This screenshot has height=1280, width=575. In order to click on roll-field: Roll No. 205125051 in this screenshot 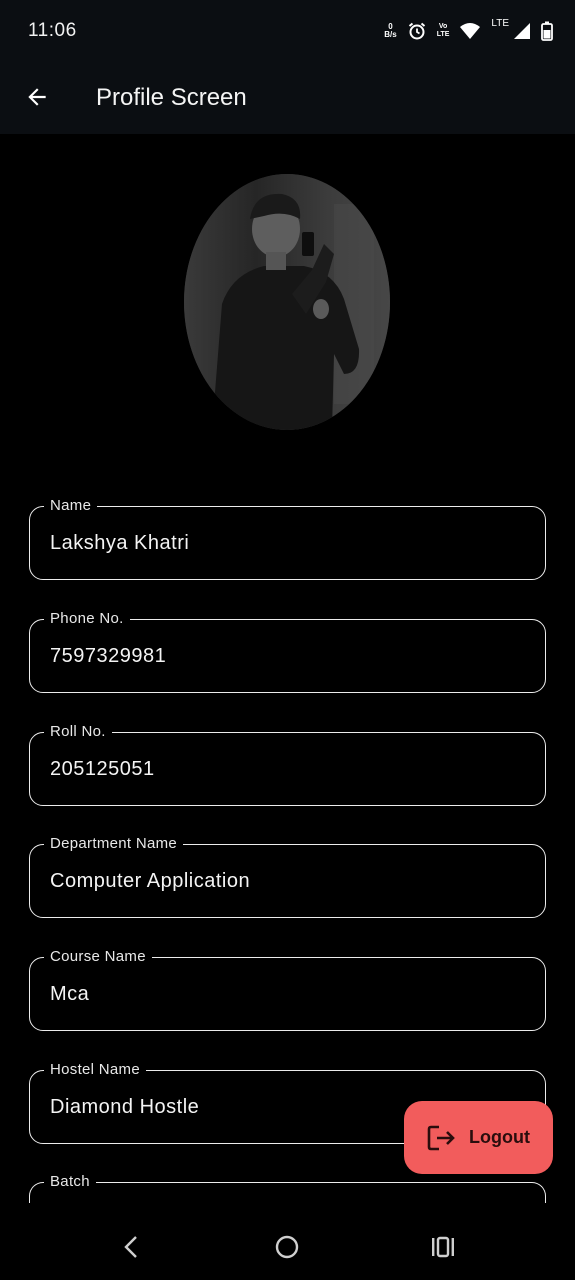, I will do `click(287, 764)`.